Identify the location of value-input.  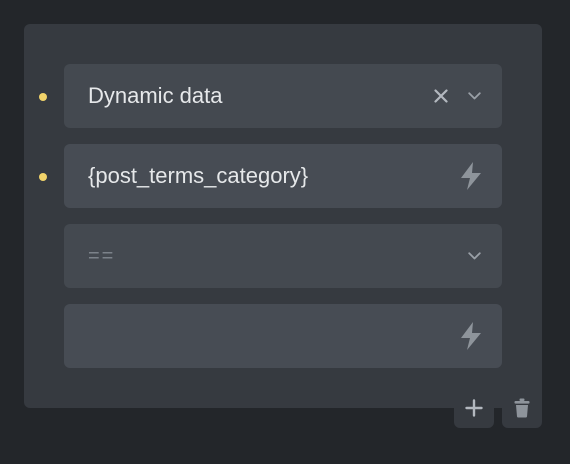
(283, 336).